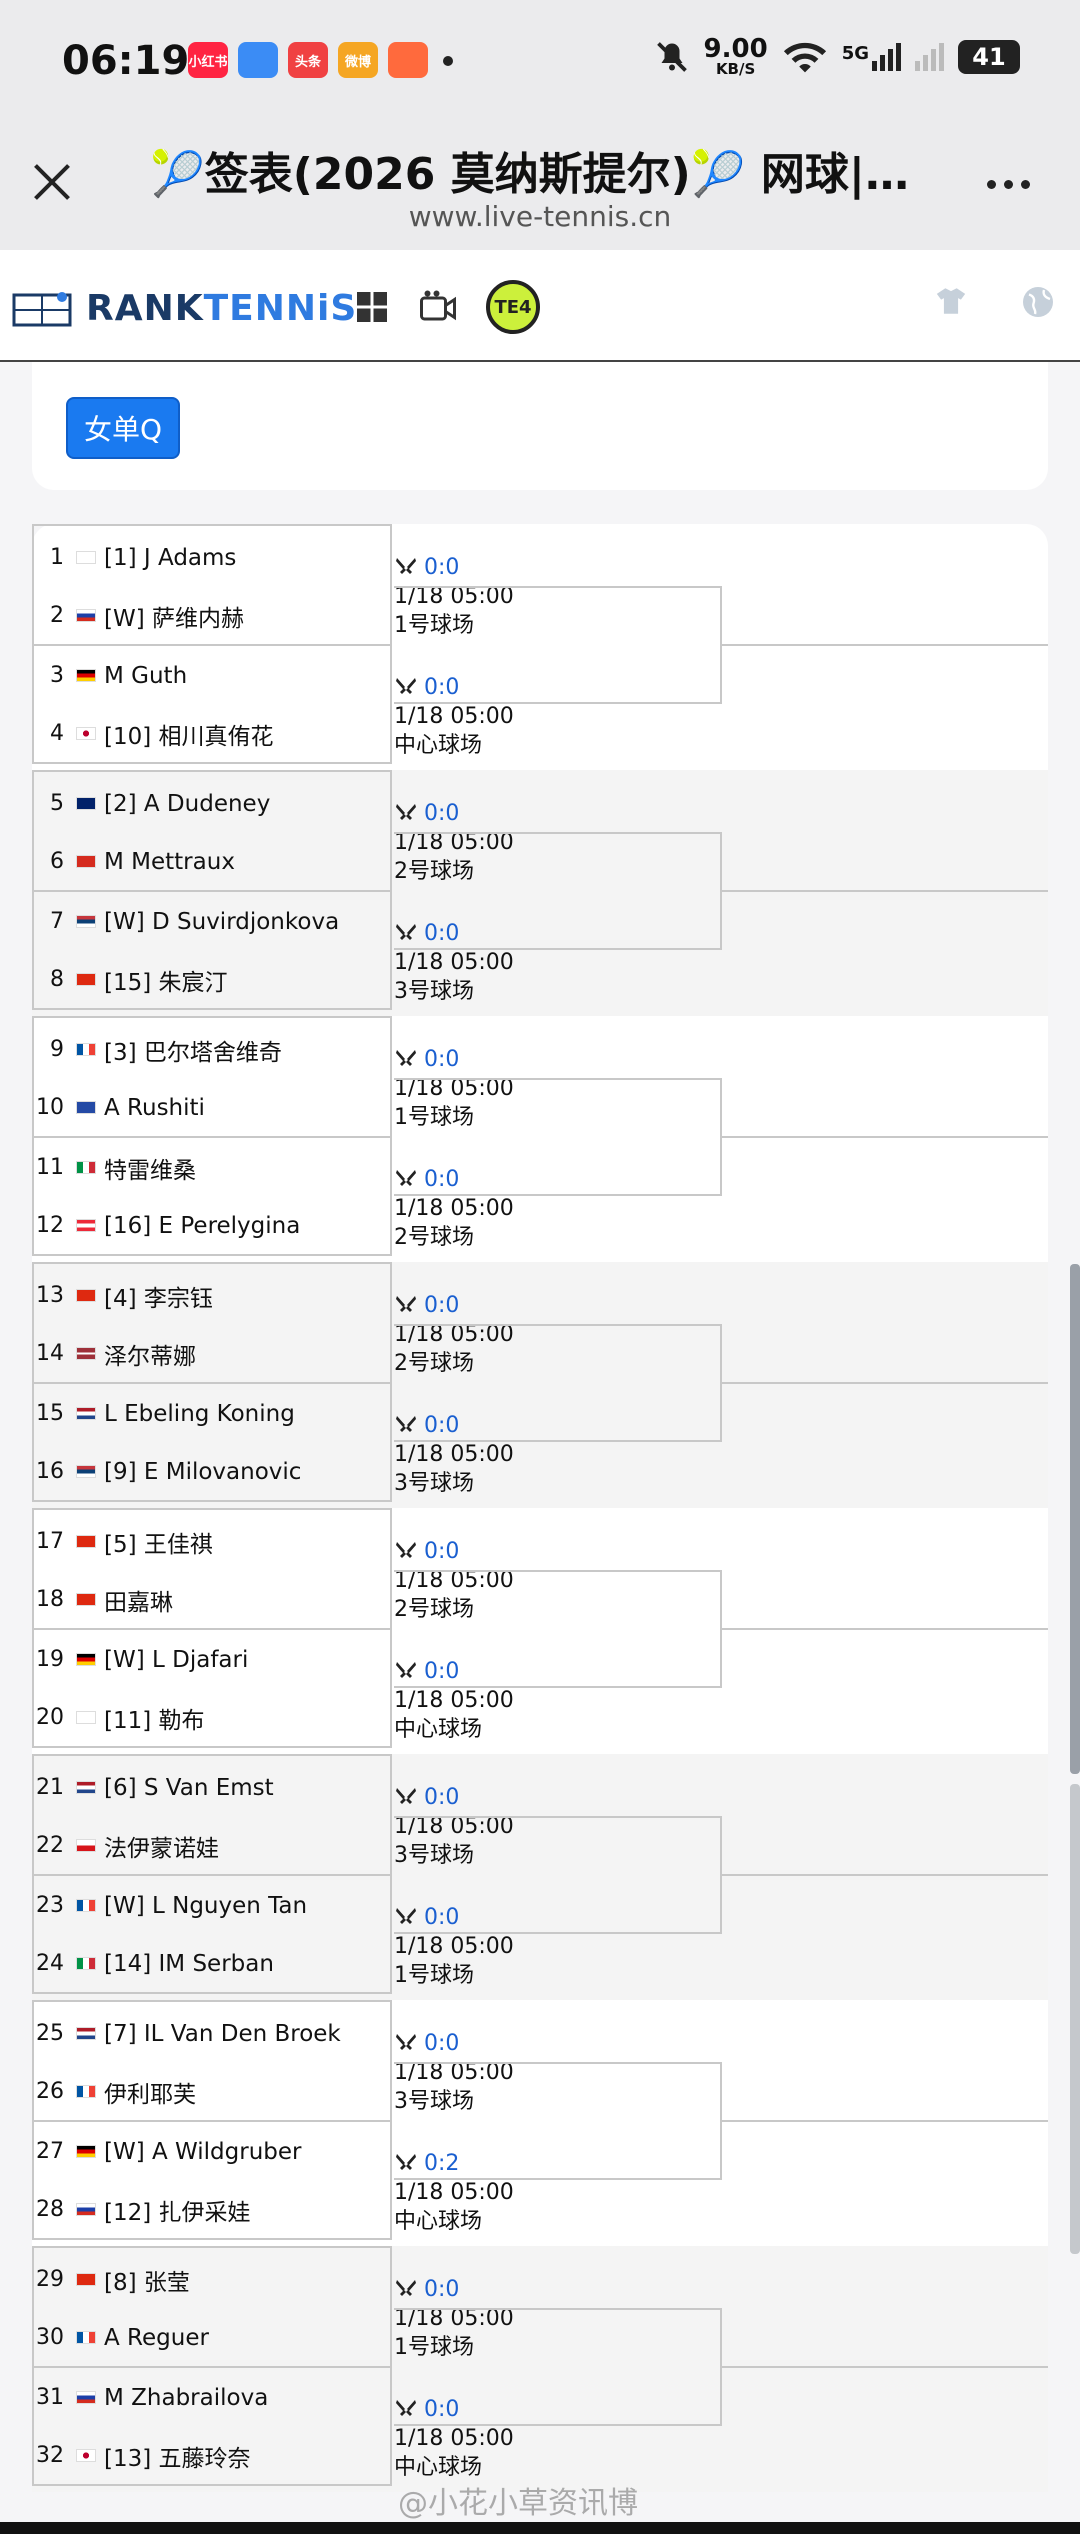  I want to click on player-row: 19 [W] L Djafari, so click(213, 1659).